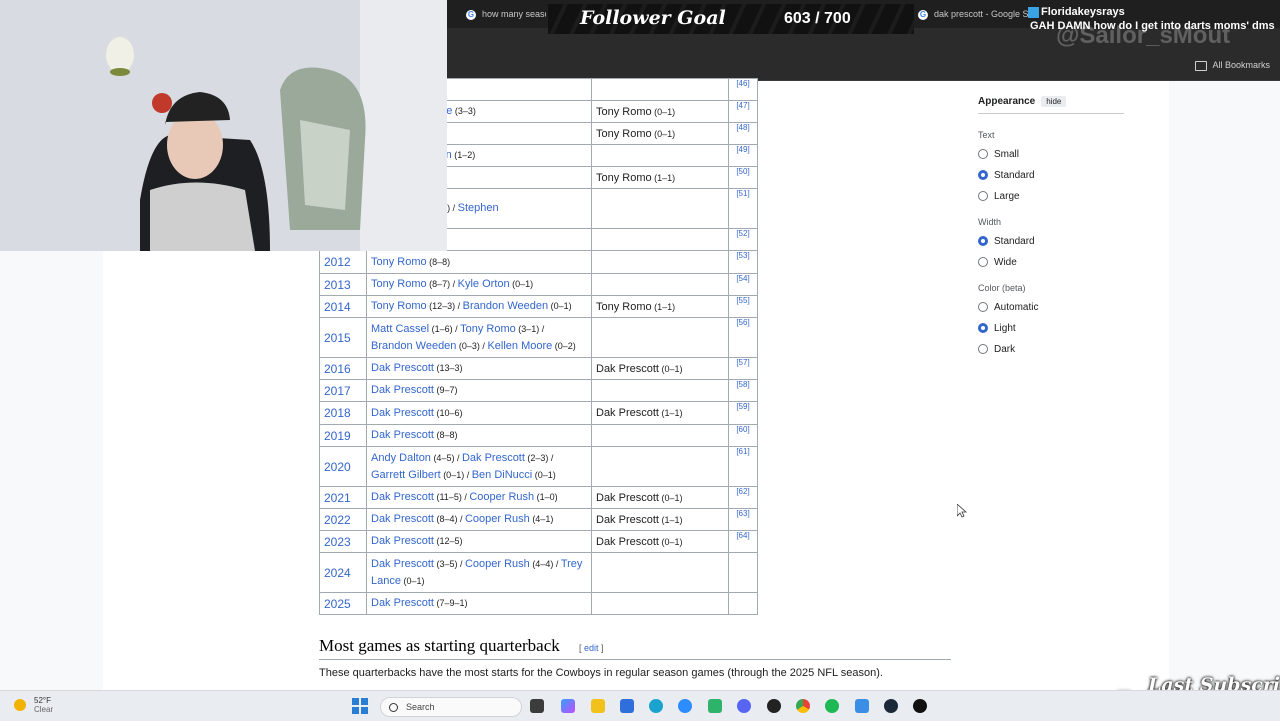  Describe the element at coordinates (1232, 65) in the screenshot. I see `all-bookmarks-button: All Bookmarks` at that location.